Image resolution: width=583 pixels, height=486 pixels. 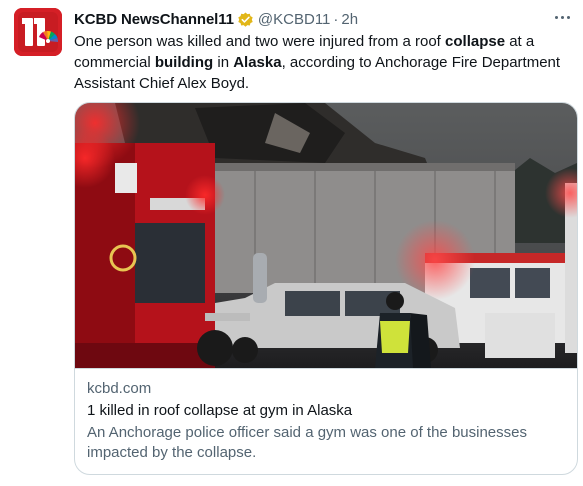 I want to click on kcbd-logo-icon, so click(x=38, y=32).